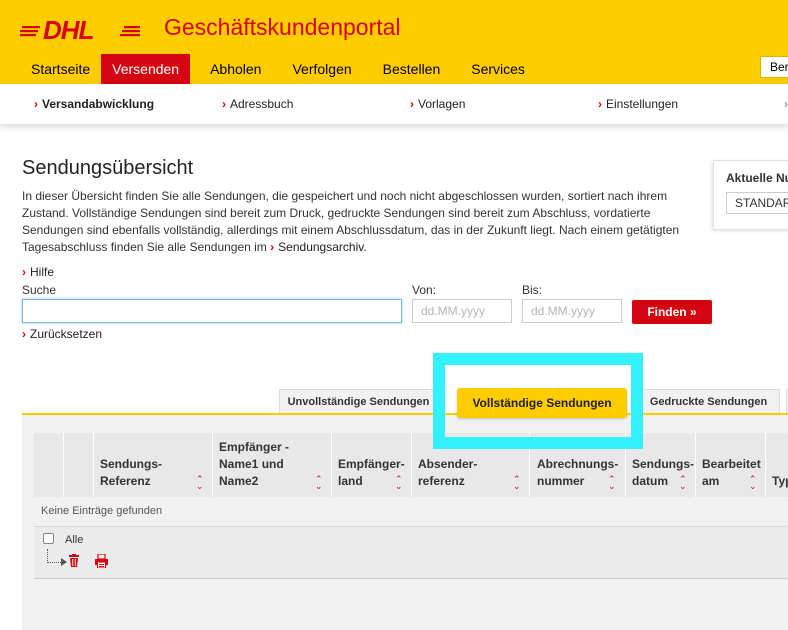  What do you see at coordinates (774, 67) in the screenshot?
I see `user-button: Ber` at bounding box center [774, 67].